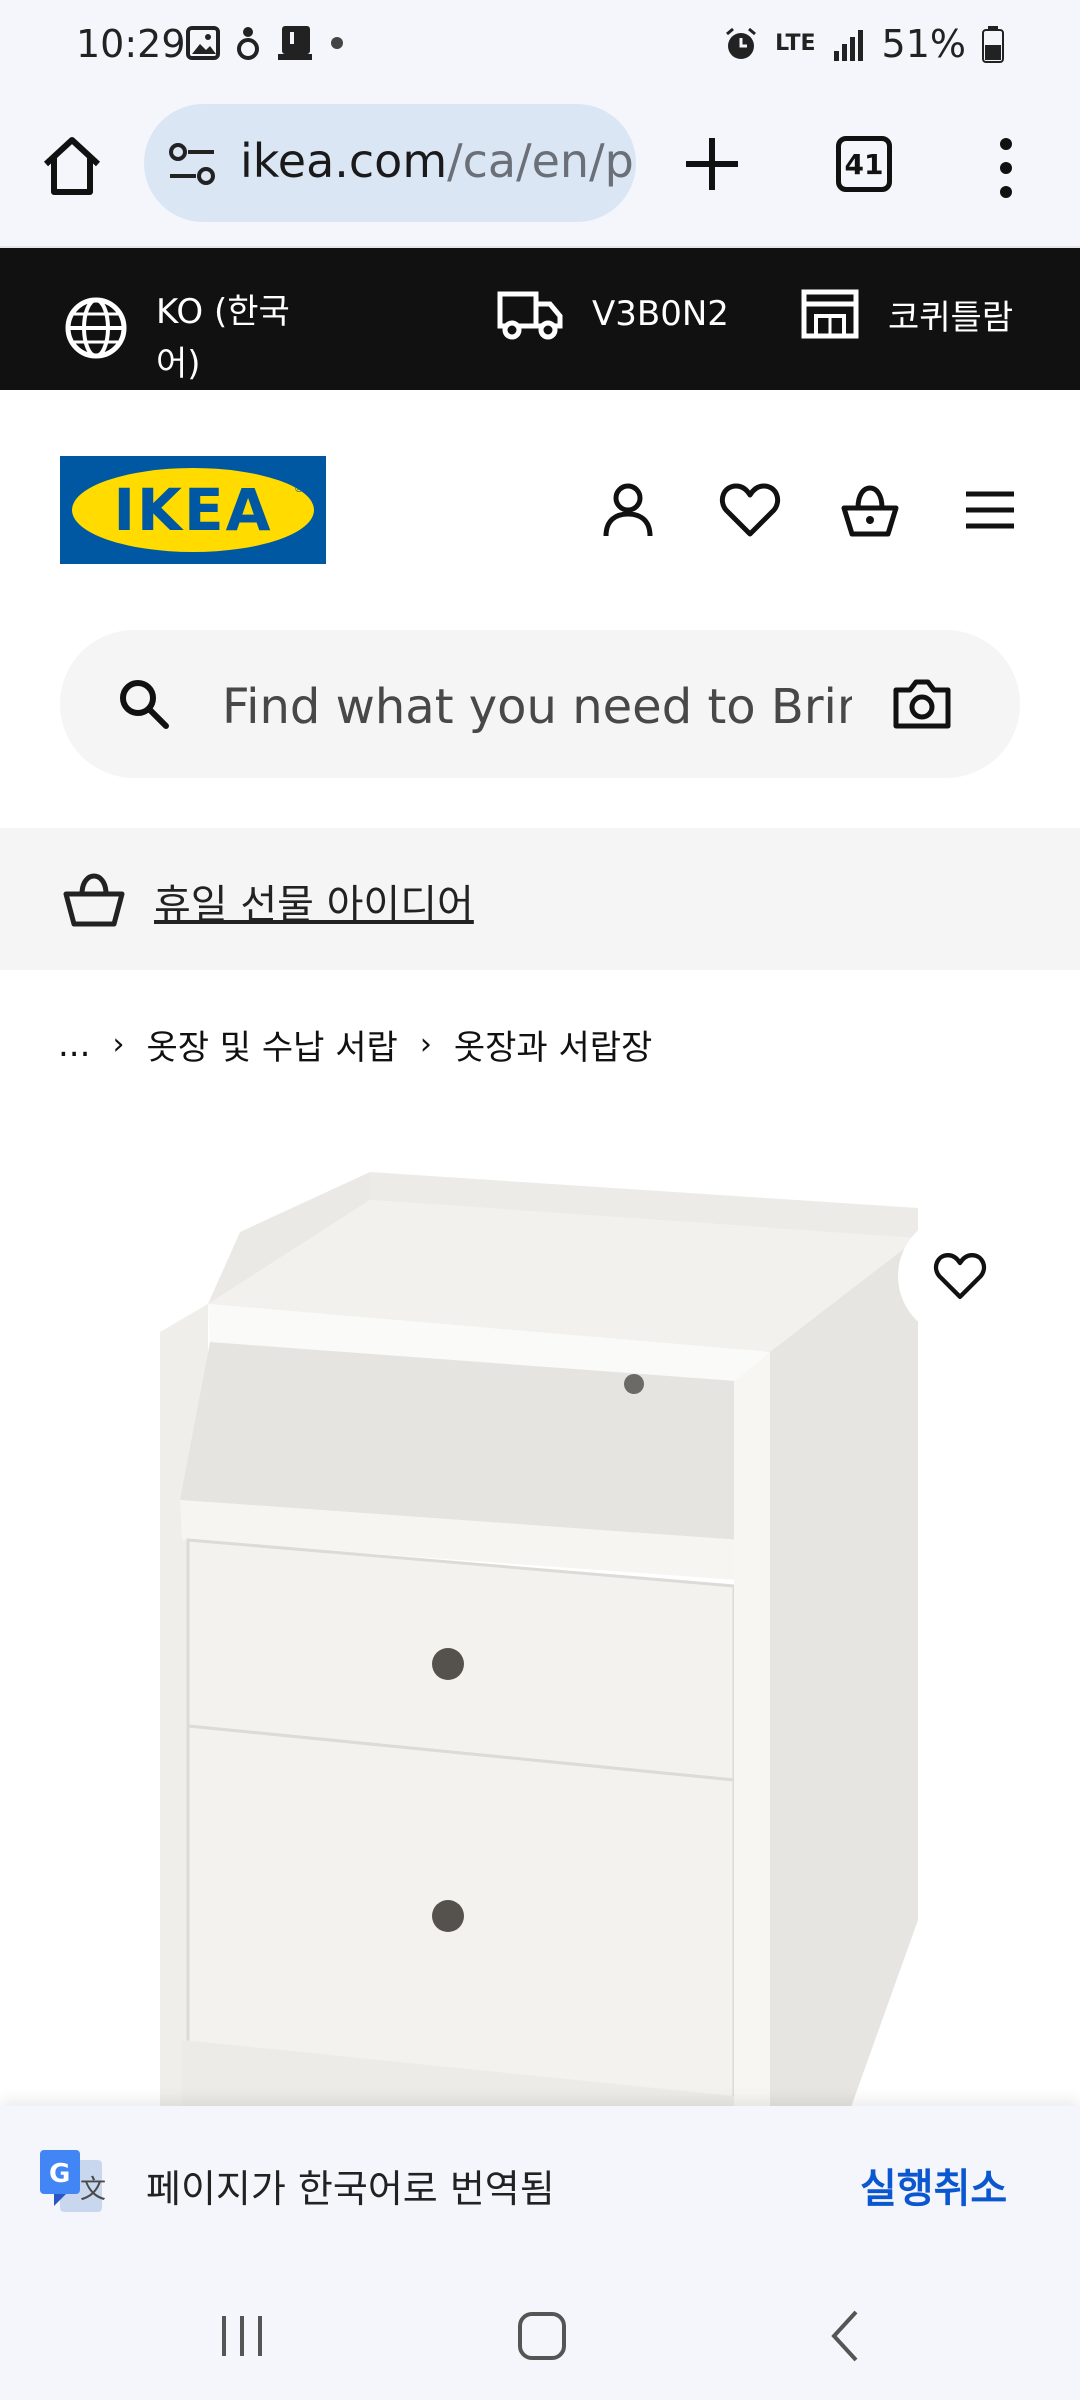 The height and width of the screenshot is (2400, 1080). What do you see at coordinates (72, 166) in the screenshot?
I see `home-icon` at bounding box center [72, 166].